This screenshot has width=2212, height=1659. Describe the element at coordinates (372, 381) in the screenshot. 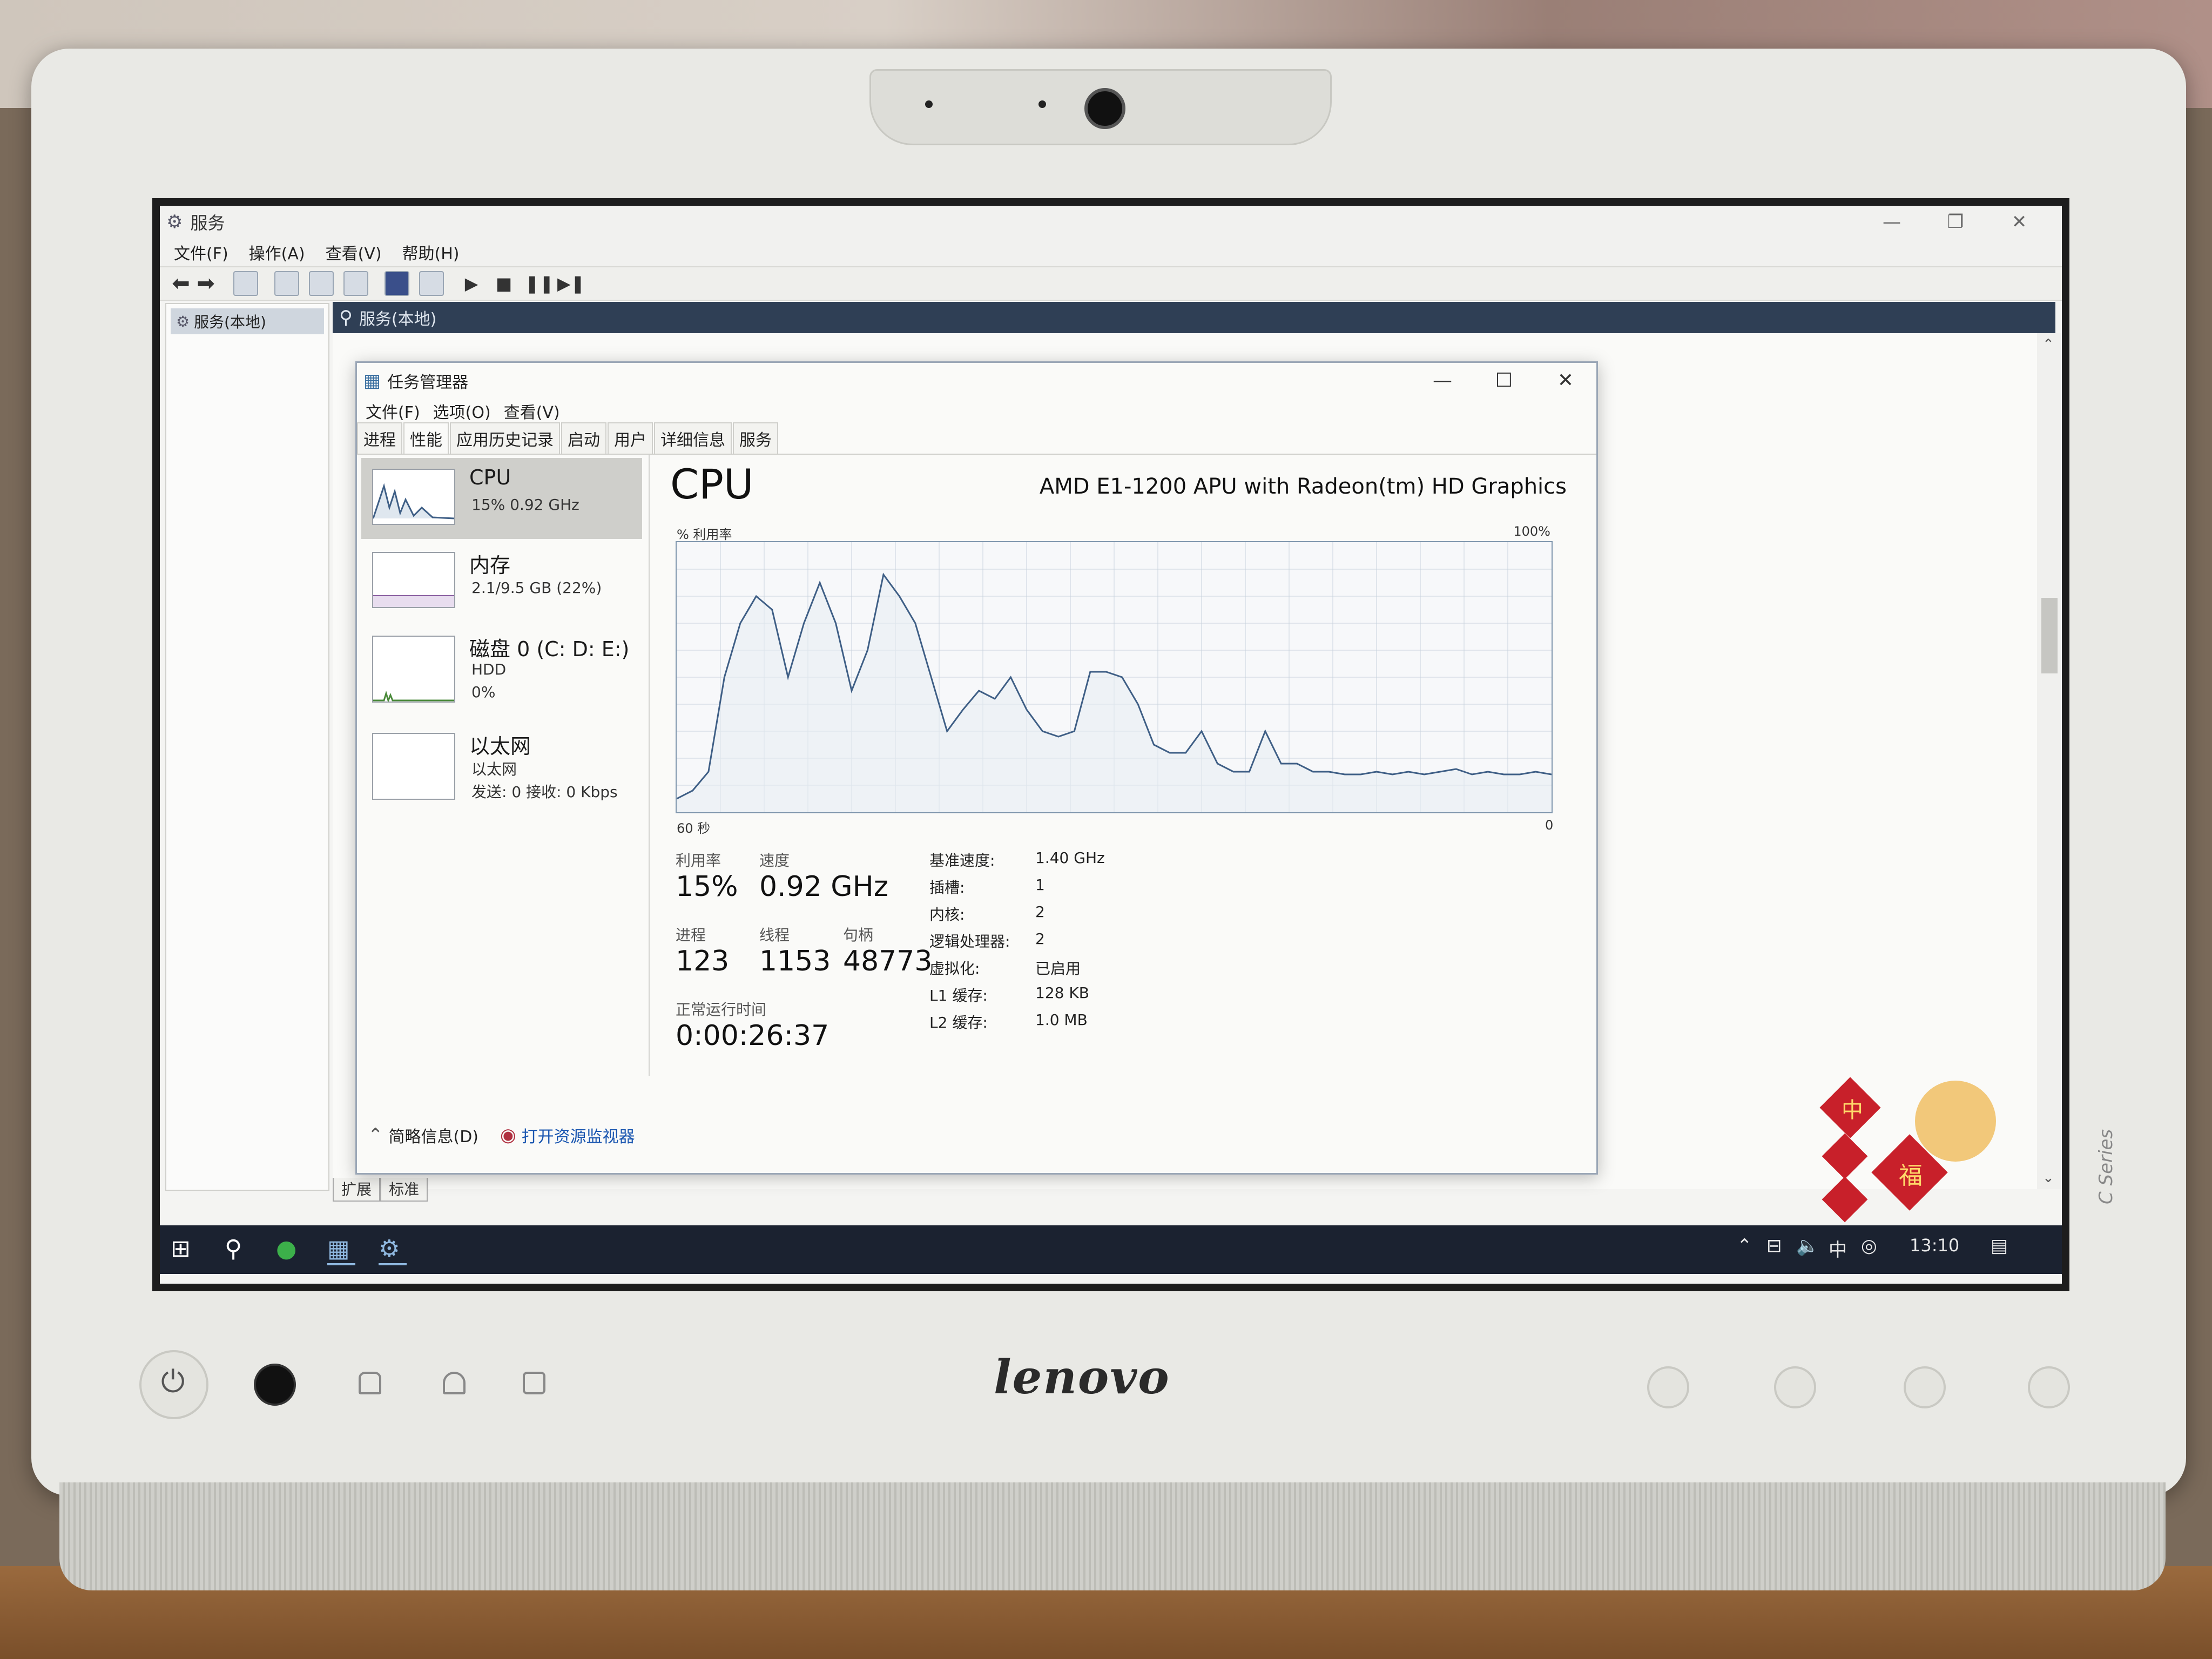

I see `task-manager-icon: ▦` at that location.